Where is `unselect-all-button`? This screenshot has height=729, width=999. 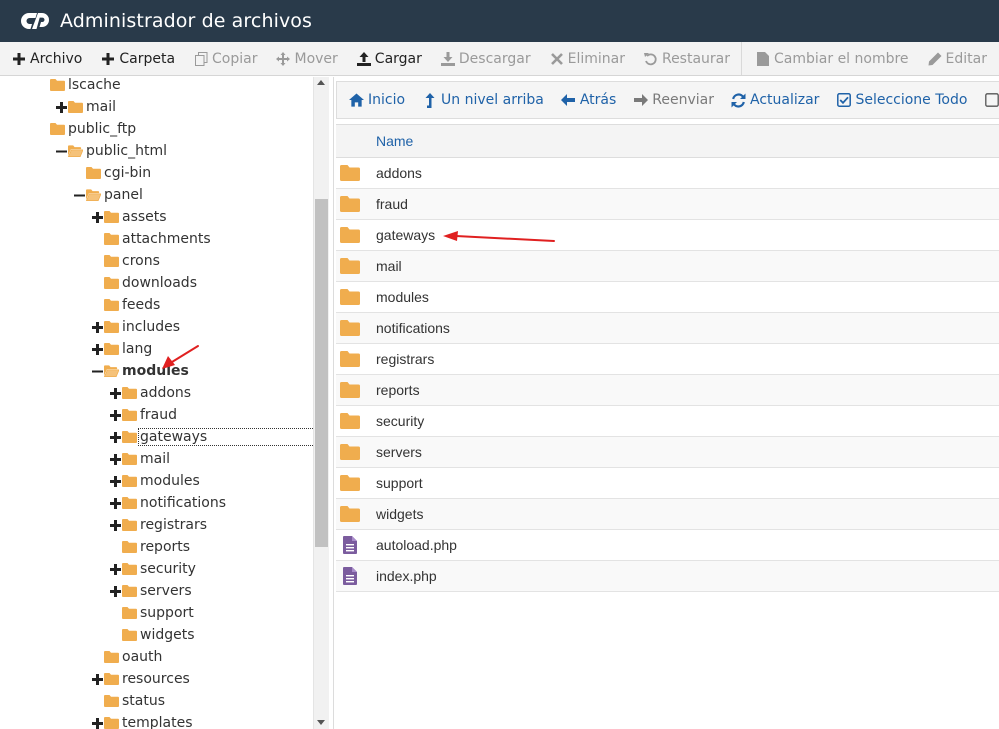 unselect-all-button is located at coordinates (991, 100).